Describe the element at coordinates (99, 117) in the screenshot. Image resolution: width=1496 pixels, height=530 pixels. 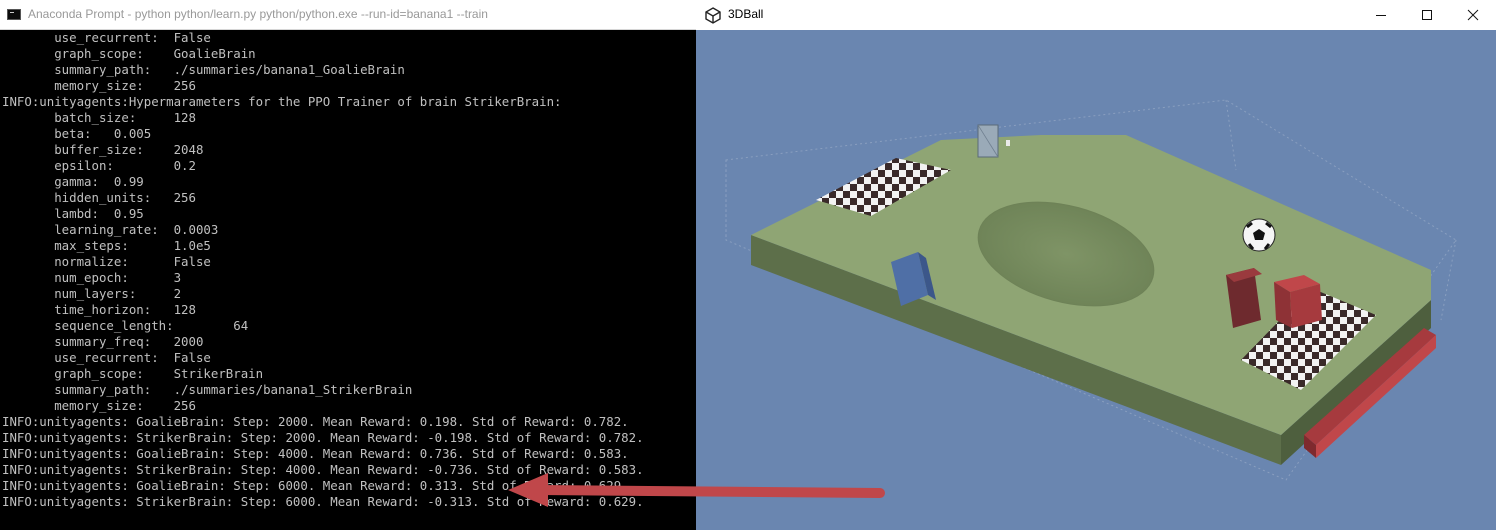
I see `console-line: batch_size: 128` at that location.